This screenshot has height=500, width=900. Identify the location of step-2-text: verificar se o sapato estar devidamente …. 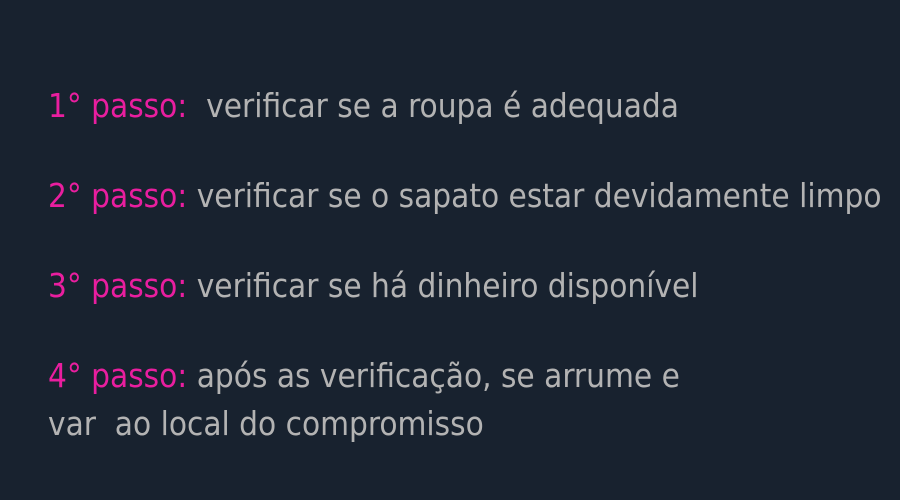
(534, 195).